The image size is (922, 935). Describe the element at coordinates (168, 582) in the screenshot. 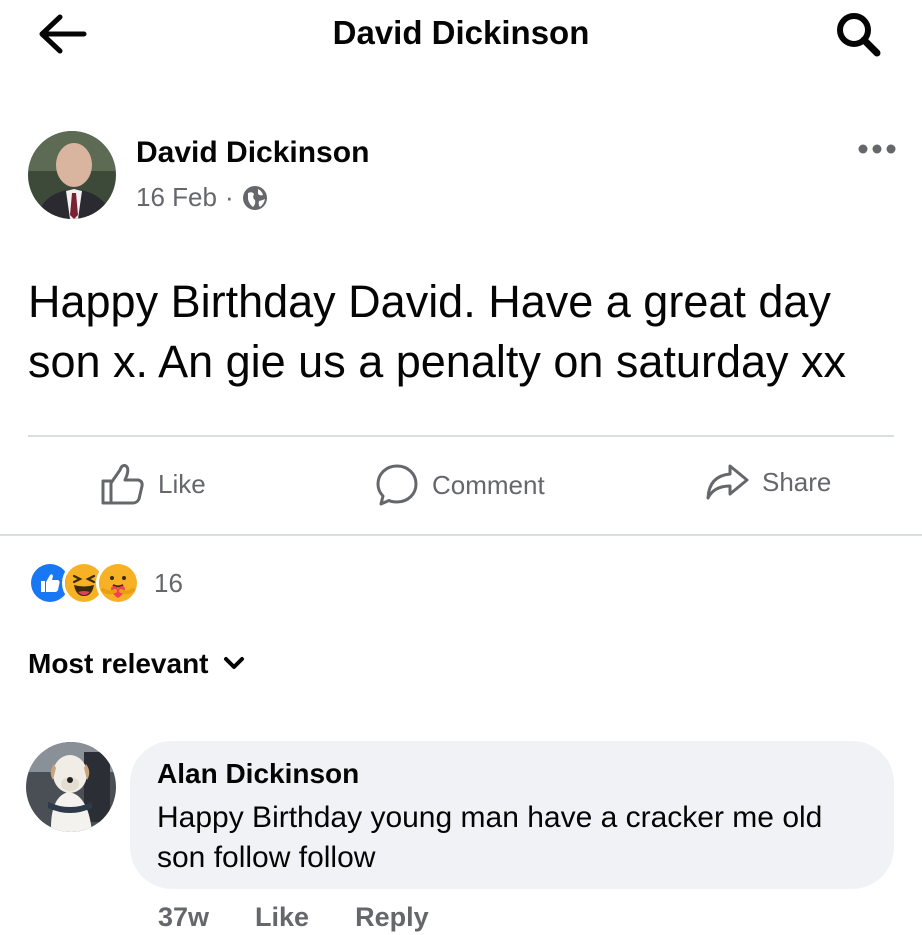

I see `reaction-count: 16` at that location.